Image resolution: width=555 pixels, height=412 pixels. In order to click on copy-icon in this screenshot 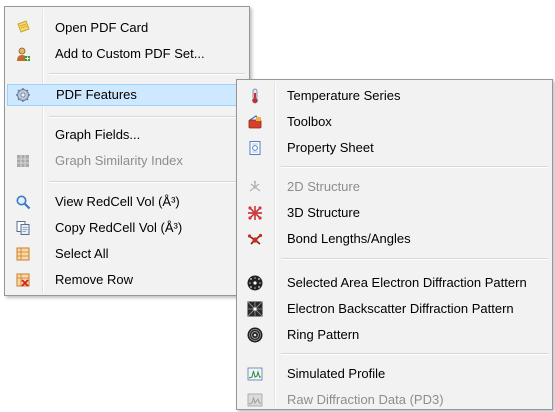, I will do `click(23, 228)`.